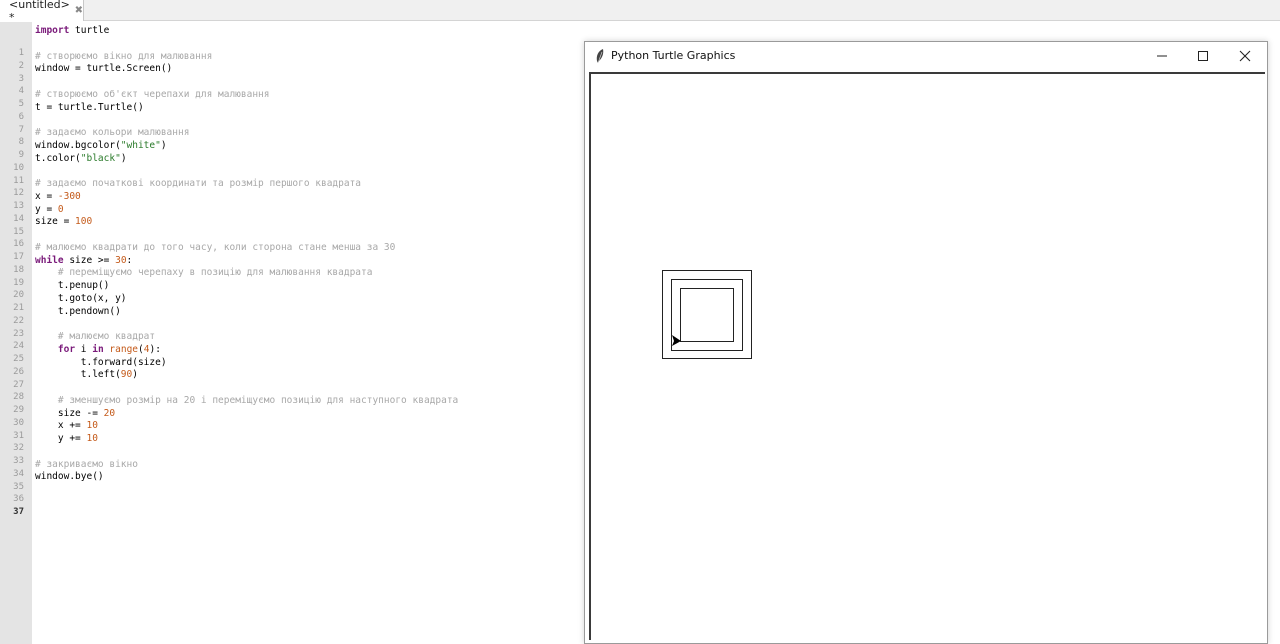 The width and height of the screenshot is (1280, 644). Describe the element at coordinates (307, 414) in the screenshot. I see `code-line: size -= 20` at that location.